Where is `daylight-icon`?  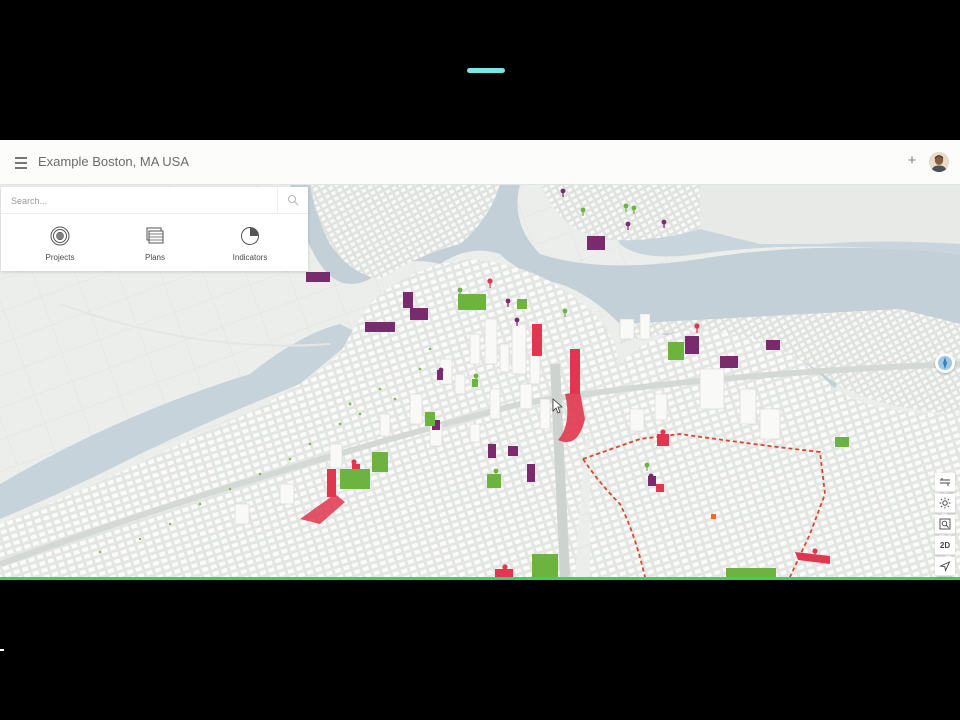 daylight-icon is located at coordinates (945, 503).